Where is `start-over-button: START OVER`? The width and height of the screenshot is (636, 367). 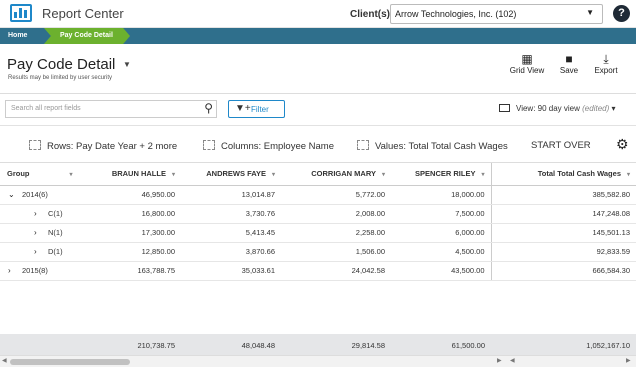
start-over-button: START OVER is located at coordinates (561, 145).